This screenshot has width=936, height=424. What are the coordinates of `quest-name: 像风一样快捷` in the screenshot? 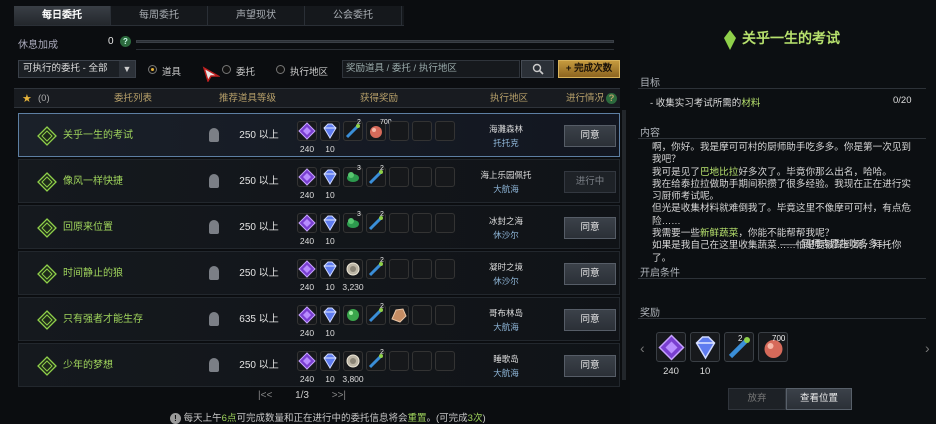 It's located at (93, 181).